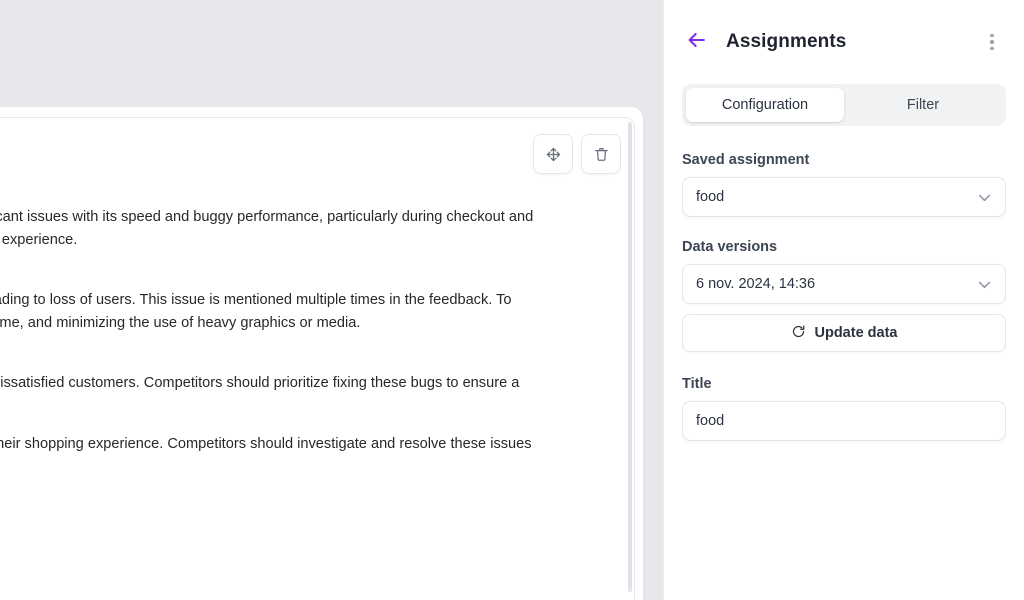 The image size is (1024, 600). What do you see at coordinates (756, 284) in the screenshot?
I see `data-versions-value: 6 nov. 2024, 14:36` at bounding box center [756, 284].